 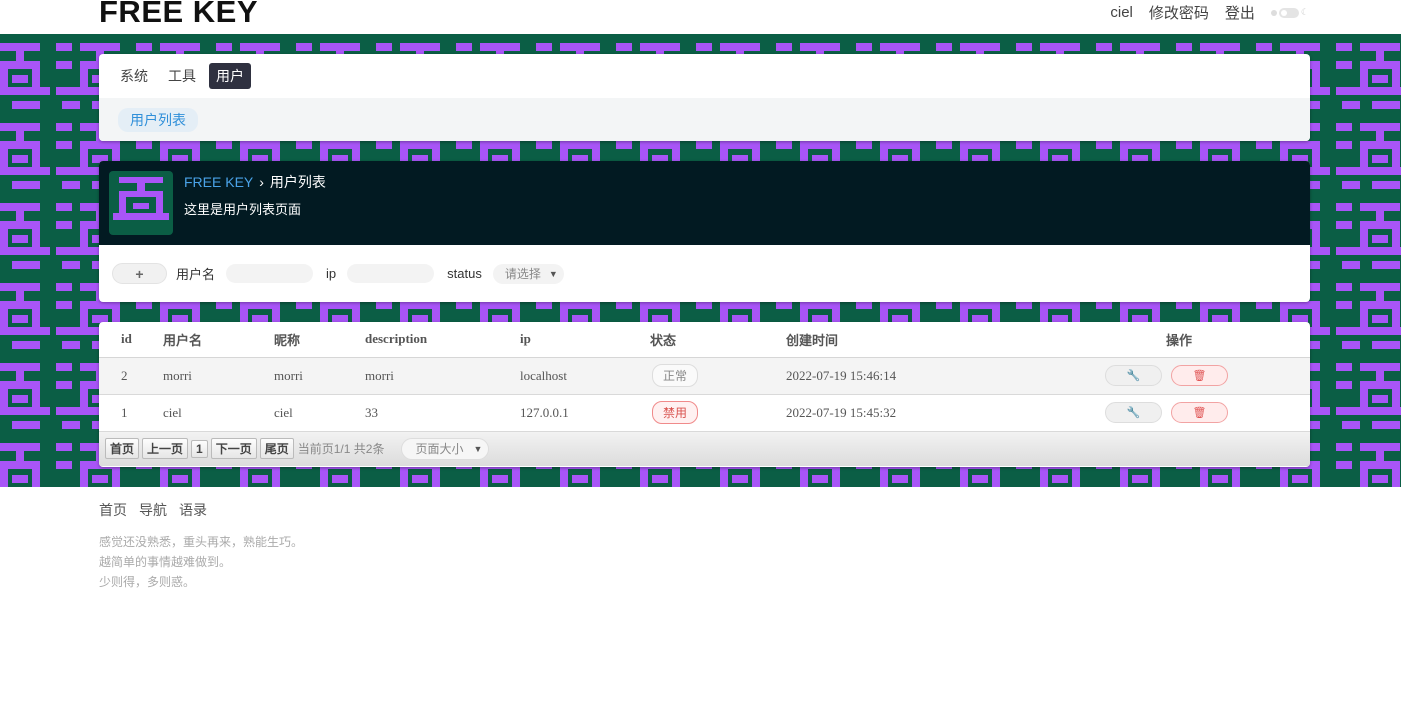 I want to click on status-filter-label: status, so click(x=464, y=273).